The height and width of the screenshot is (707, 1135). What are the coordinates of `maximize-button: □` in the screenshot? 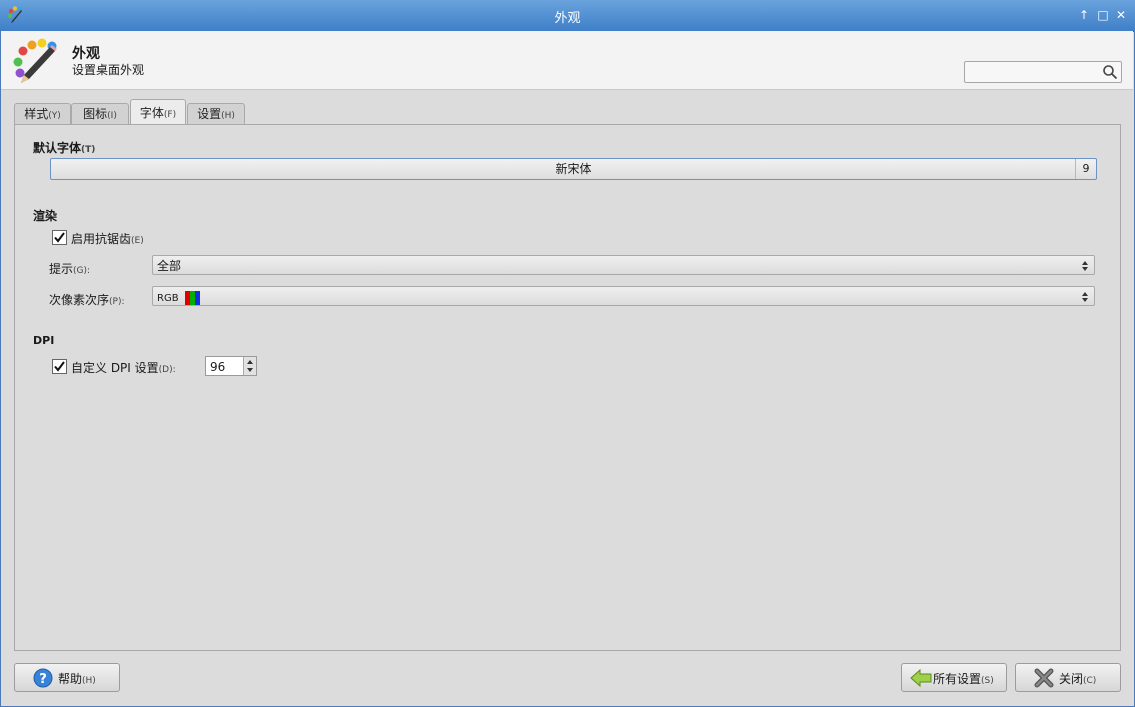 It's located at (1103, 15).